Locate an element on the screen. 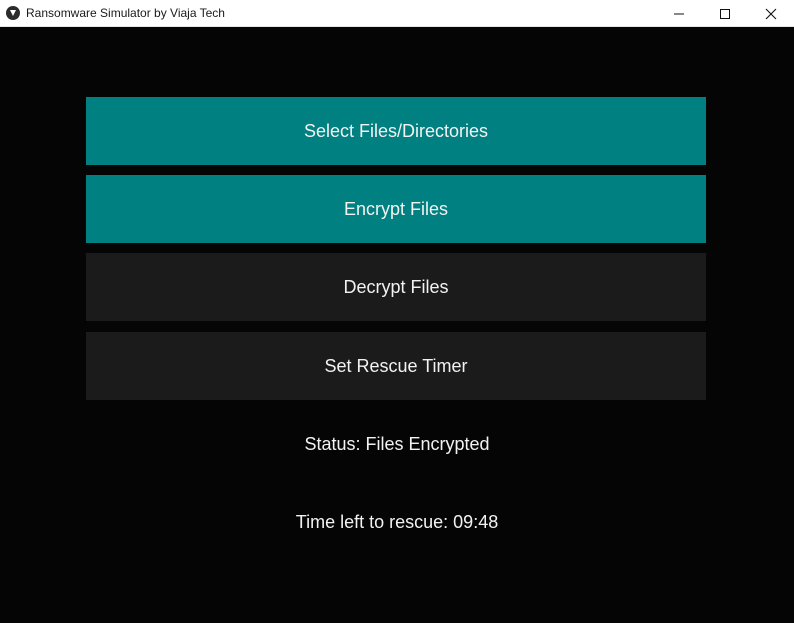  app-logo-icon is located at coordinates (13, 13).